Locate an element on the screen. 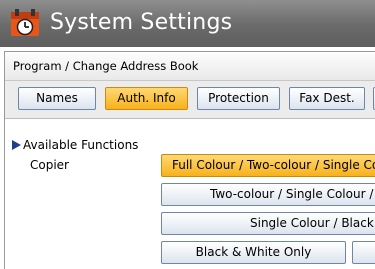  section-label: Available Functions is located at coordinates (81, 145).